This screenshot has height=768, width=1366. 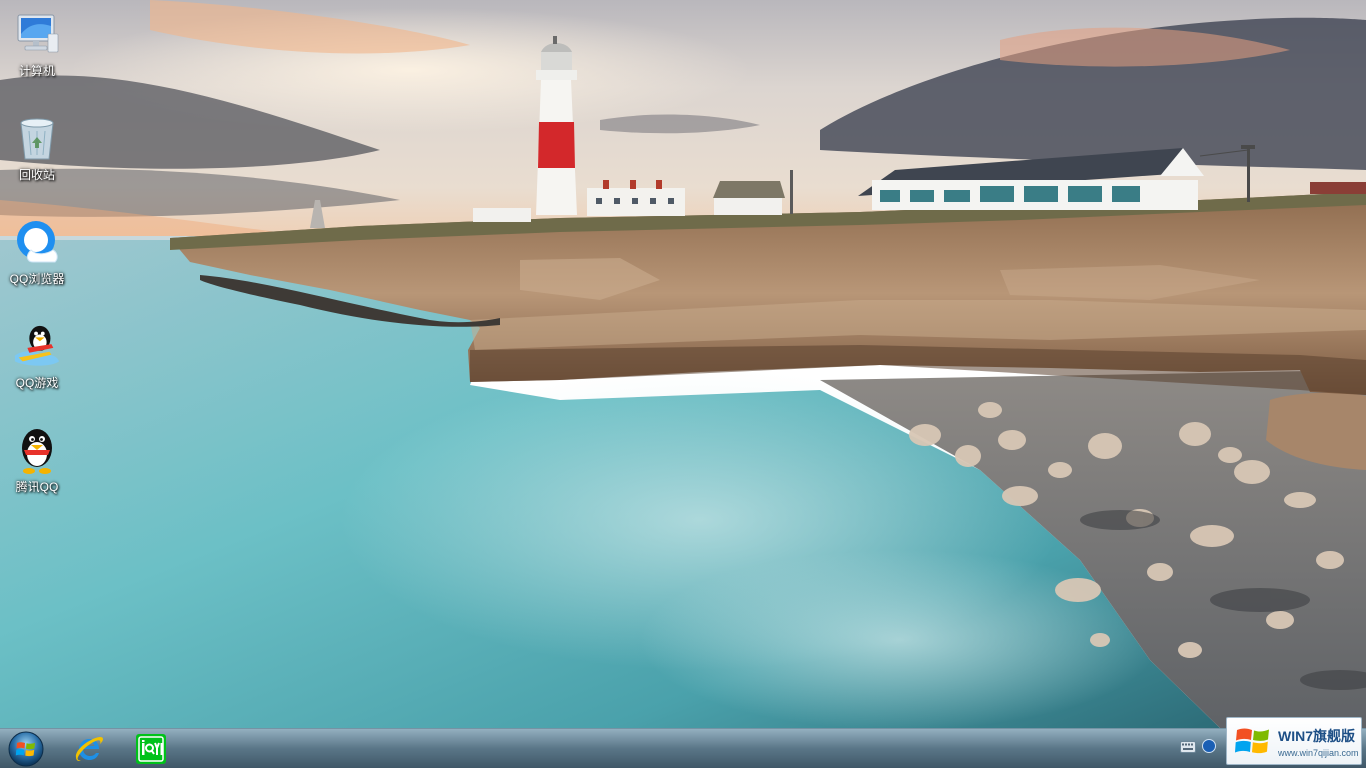 I want to click on start-button, so click(x=26, y=749).